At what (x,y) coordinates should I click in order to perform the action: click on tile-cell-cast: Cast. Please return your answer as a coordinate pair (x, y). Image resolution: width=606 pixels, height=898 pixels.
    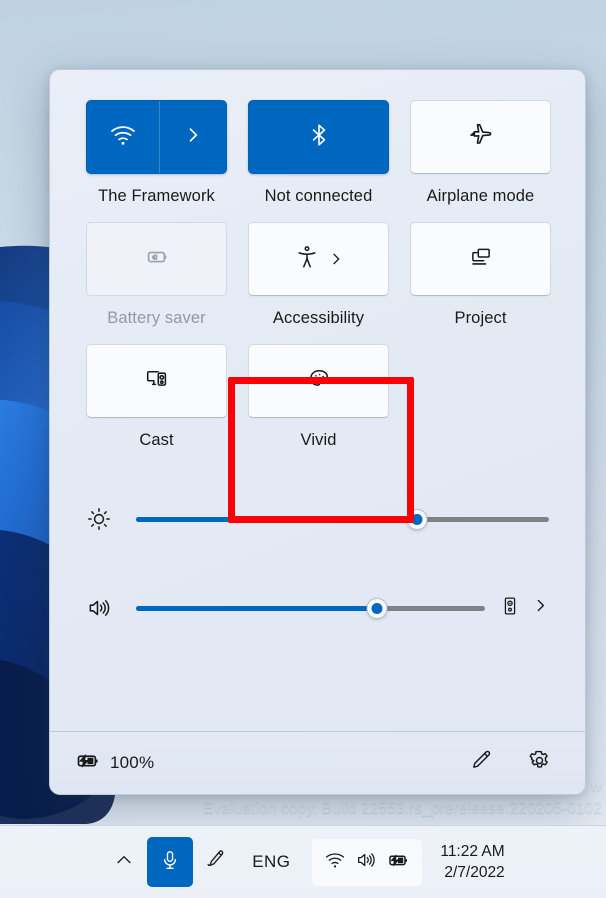
    Looking at the image, I should click on (156, 397).